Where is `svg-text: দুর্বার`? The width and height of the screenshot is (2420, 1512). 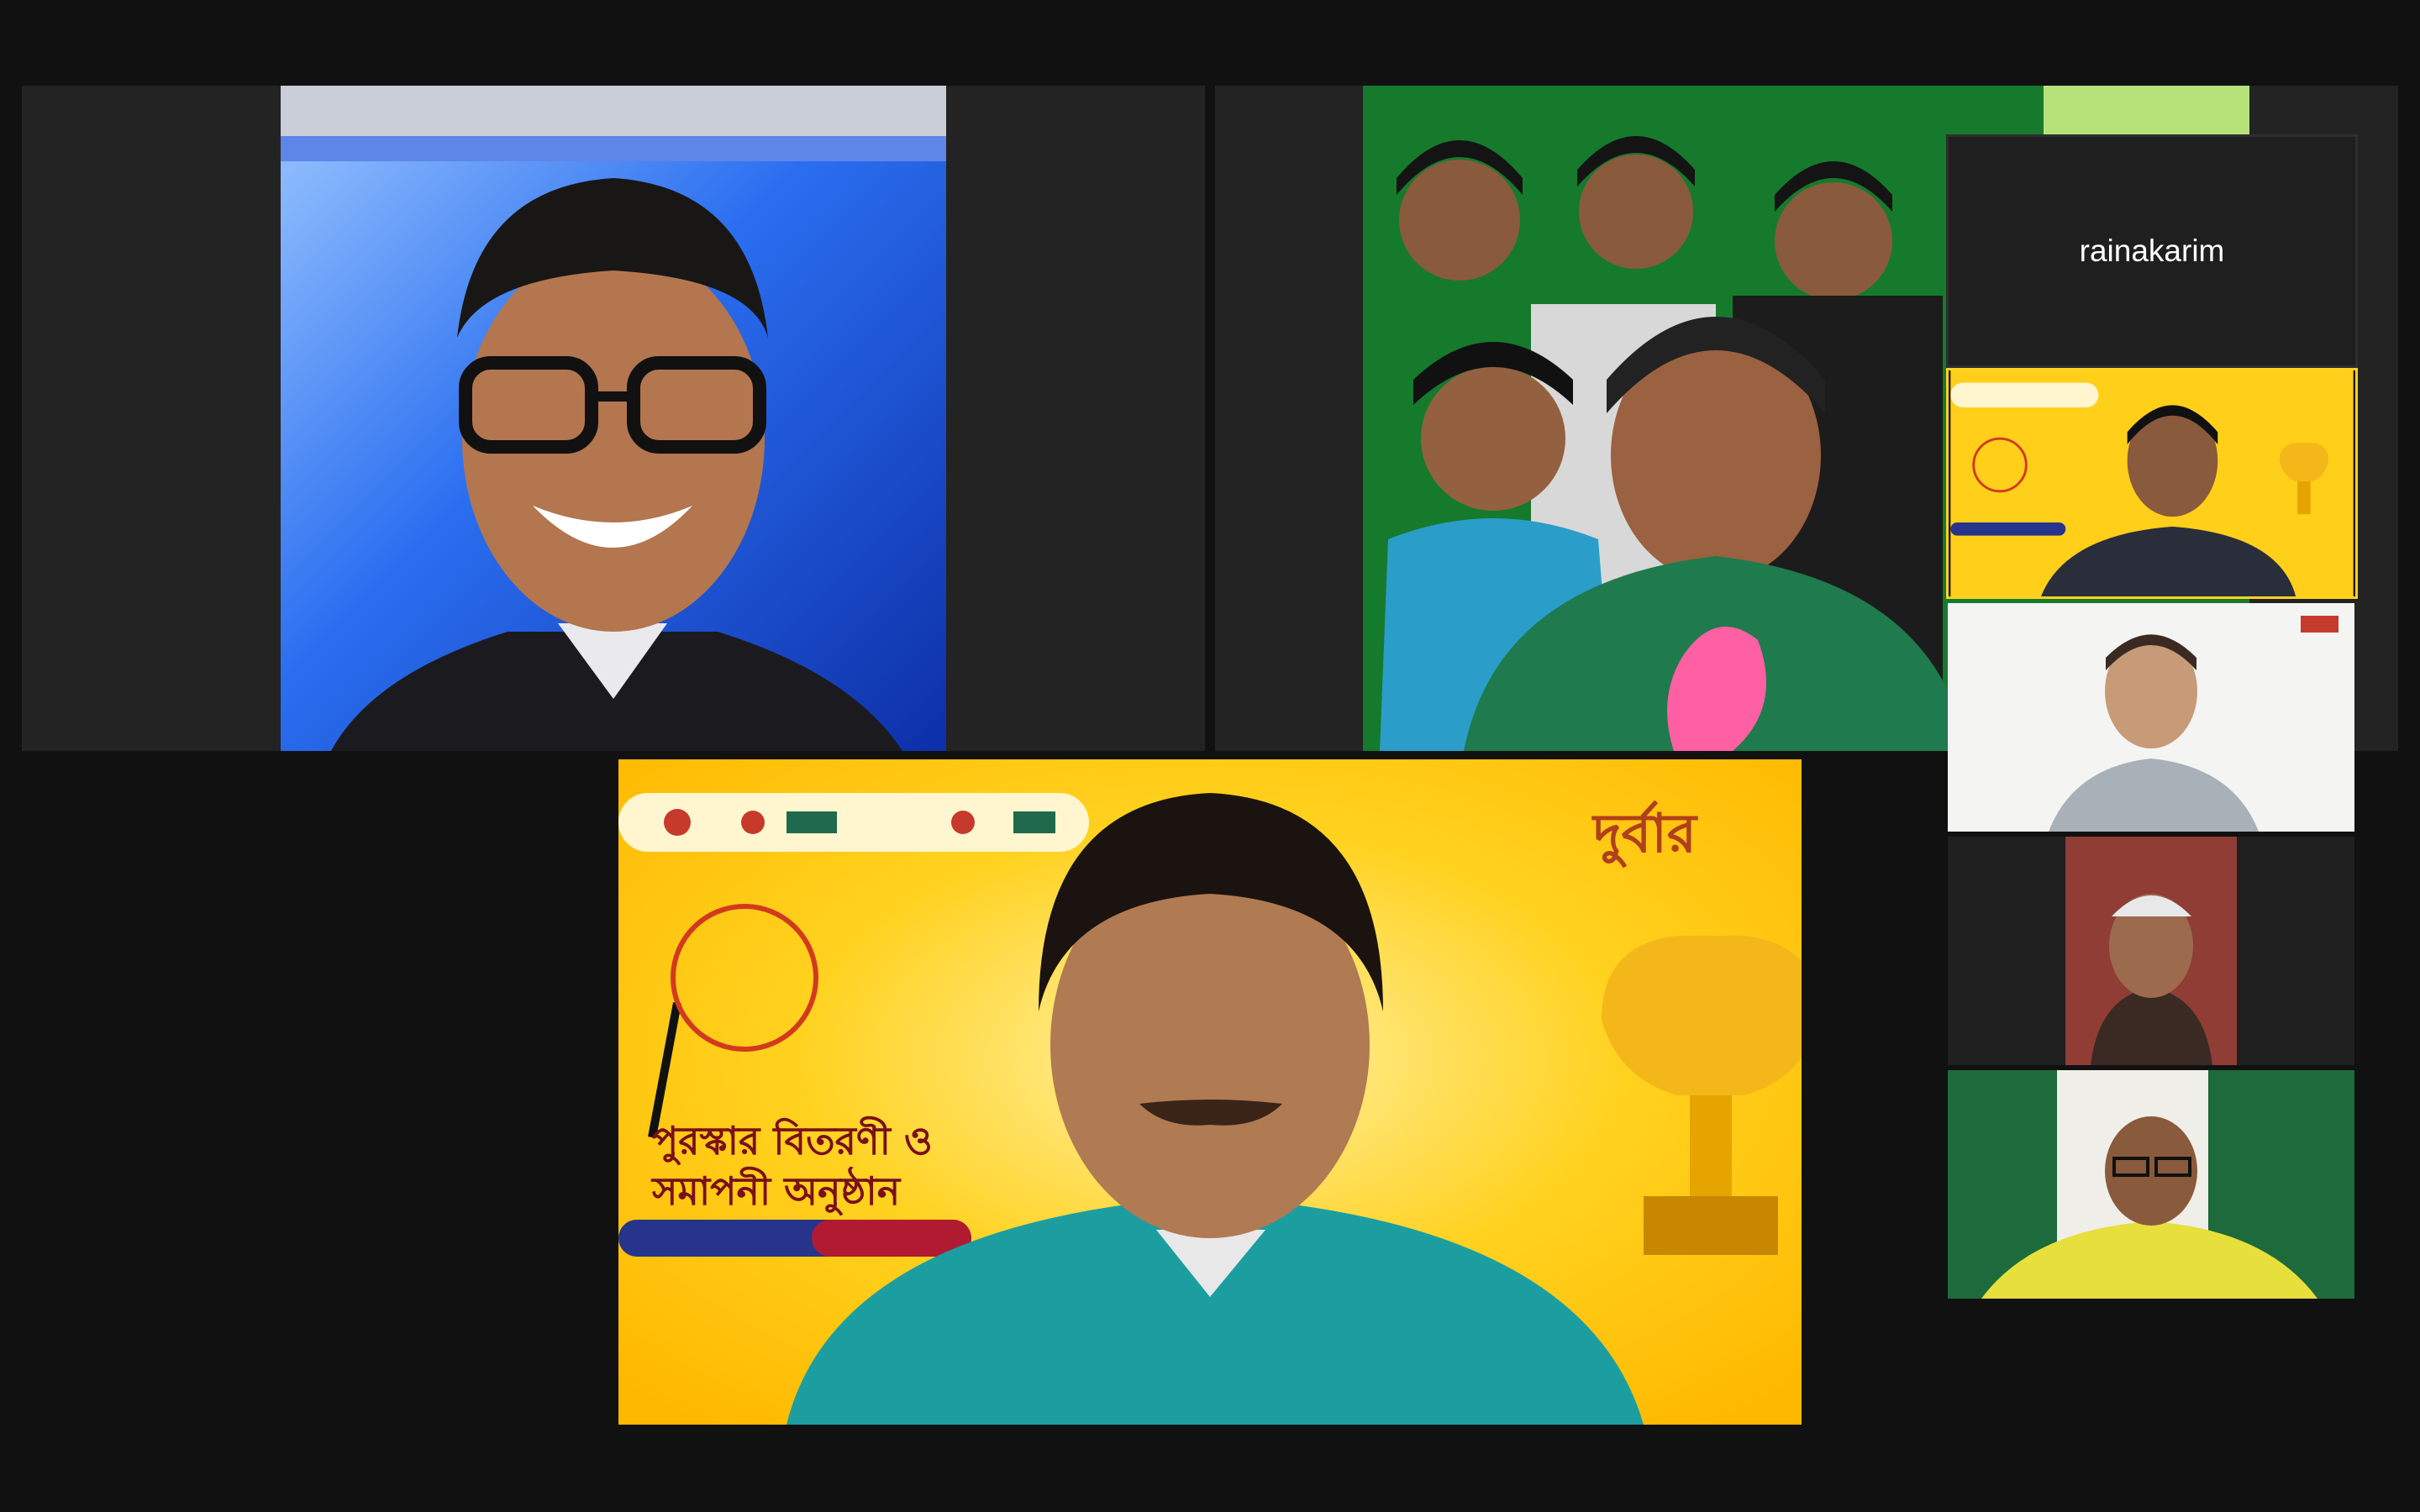 svg-text: দুর্বার is located at coordinates (1645, 834).